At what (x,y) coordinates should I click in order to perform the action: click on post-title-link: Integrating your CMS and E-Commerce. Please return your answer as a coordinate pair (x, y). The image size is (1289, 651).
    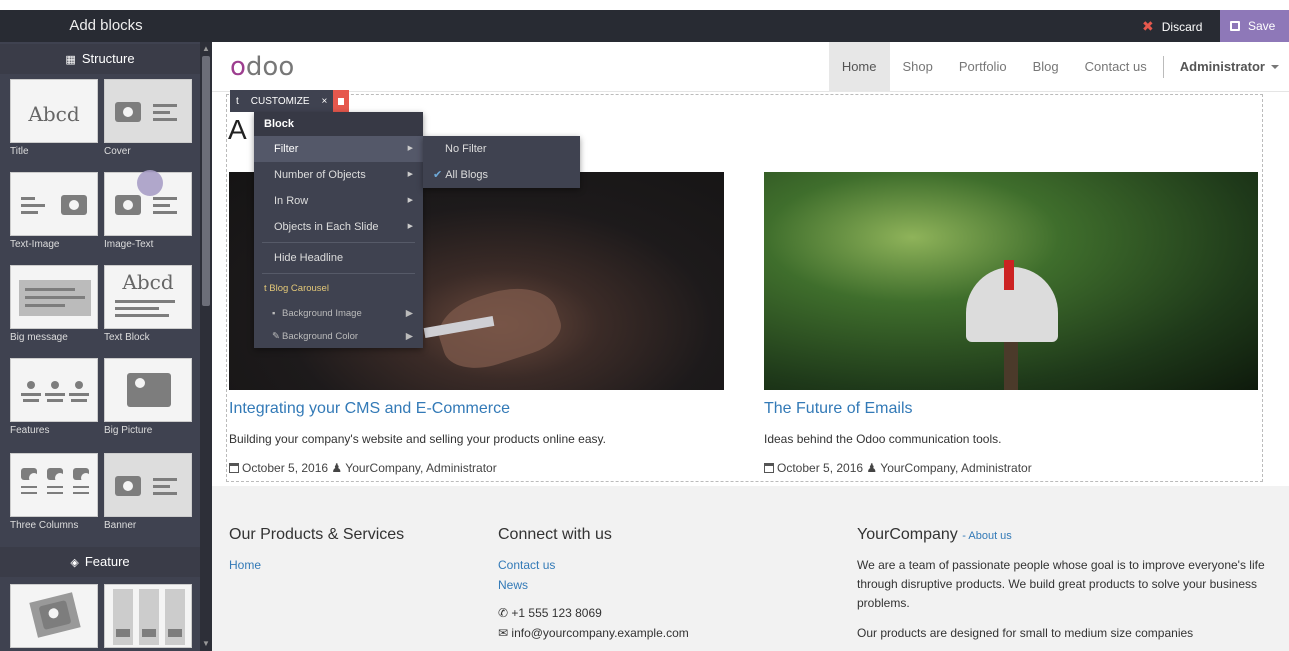
    Looking at the image, I should click on (369, 409).